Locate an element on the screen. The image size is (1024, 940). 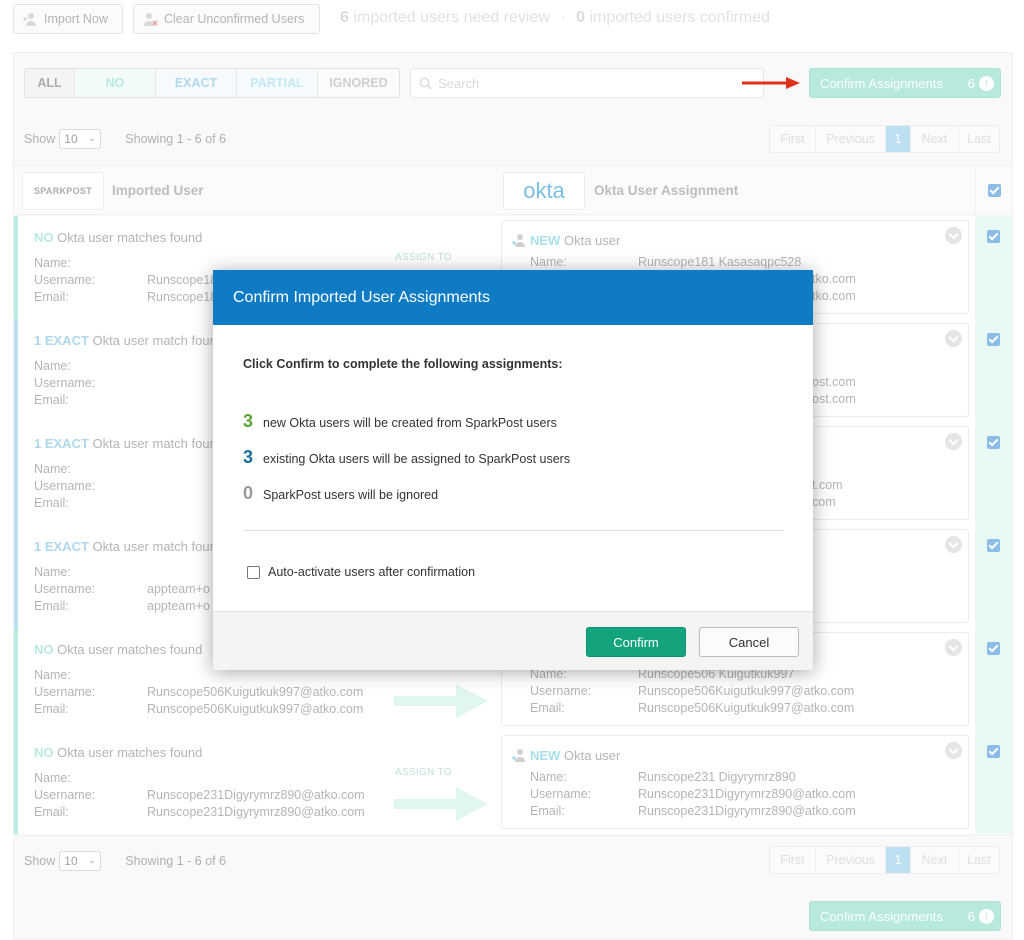
cancel-button: Cancel is located at coordinates (749, 642).